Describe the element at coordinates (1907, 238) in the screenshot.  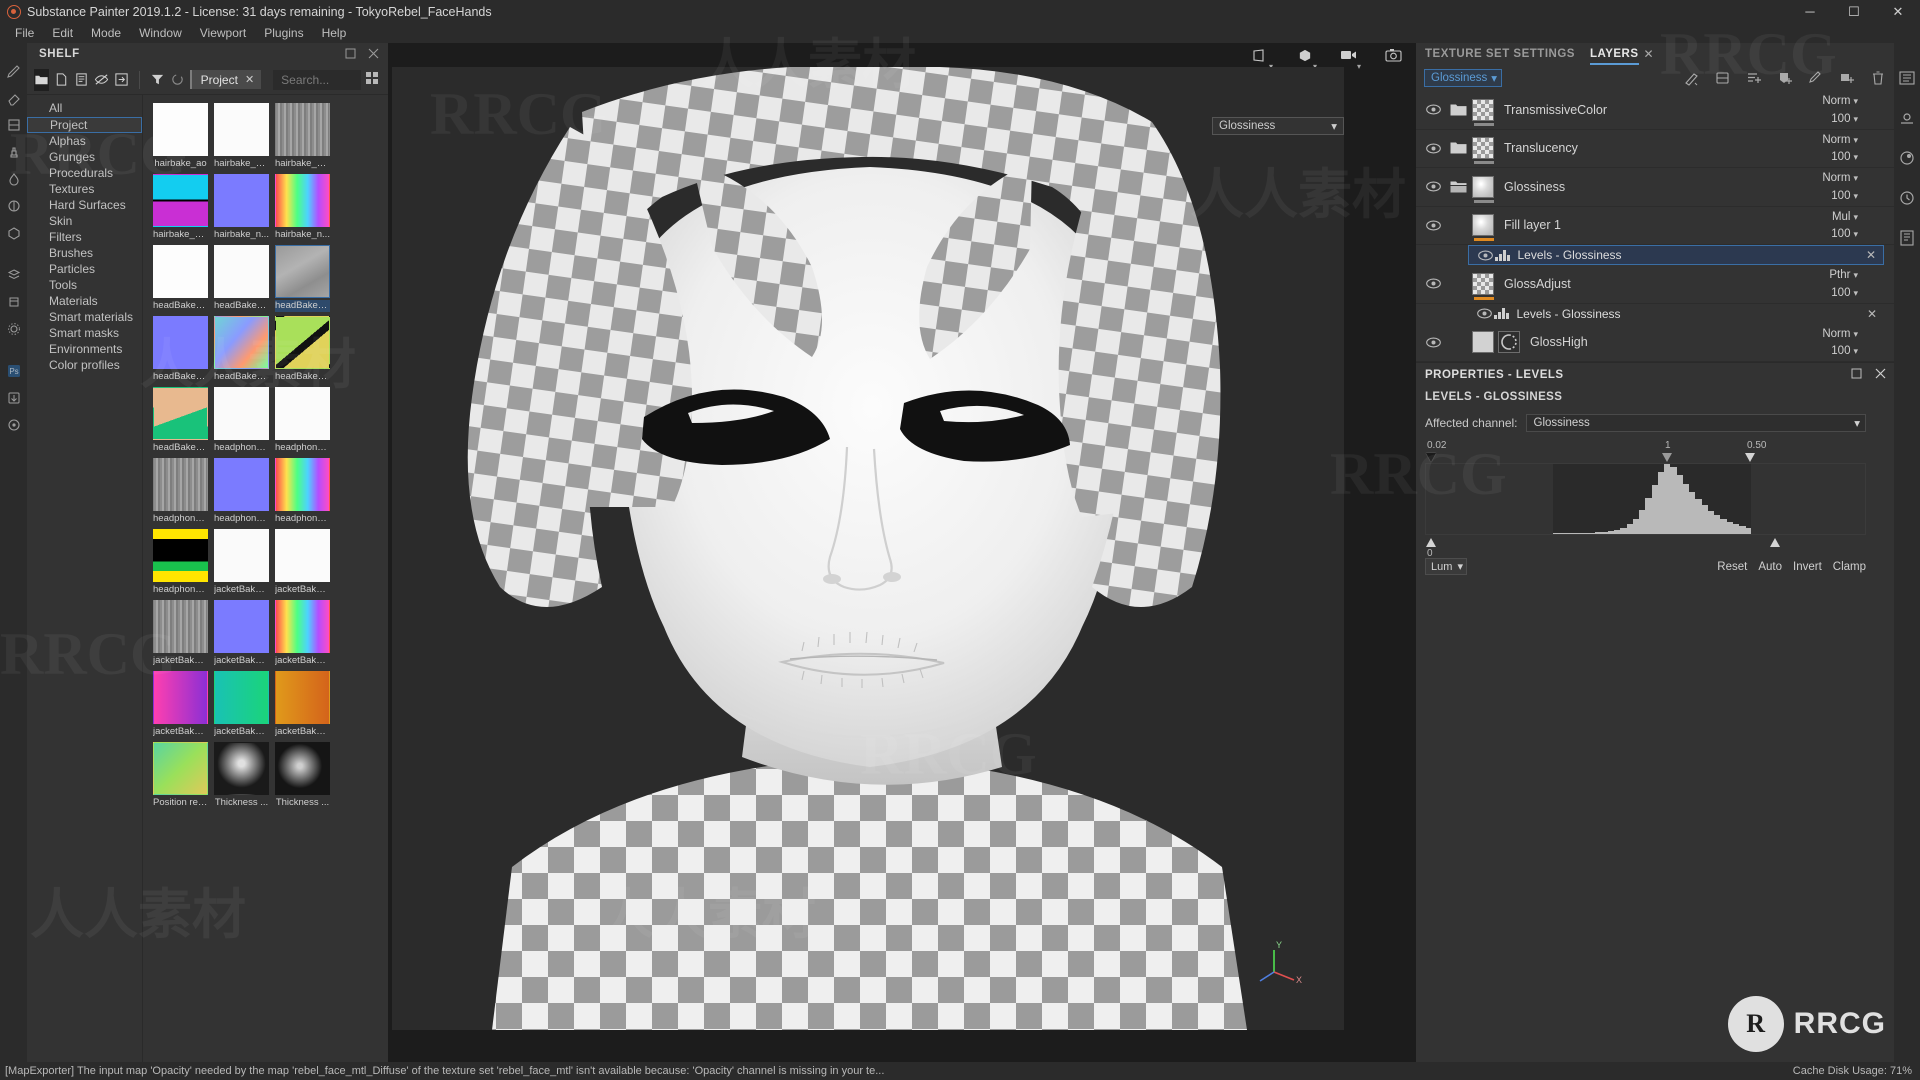
I see `log-icon` at that location.